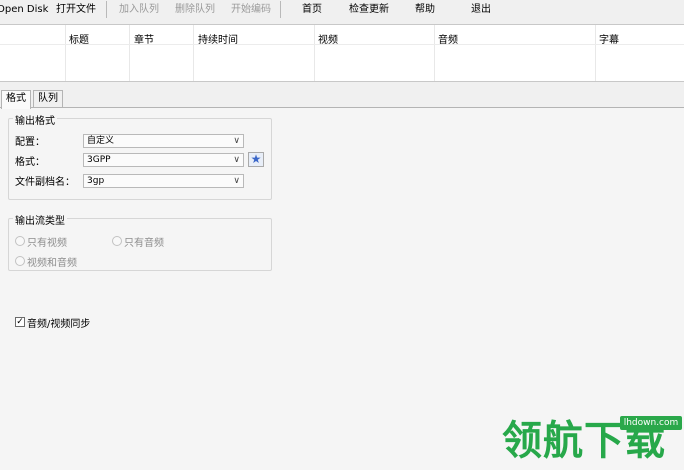  What do you see at coordinates (448, 38) in the screenshot?
I see `column-header-audio: 音频` at bounding box center [448, 38].